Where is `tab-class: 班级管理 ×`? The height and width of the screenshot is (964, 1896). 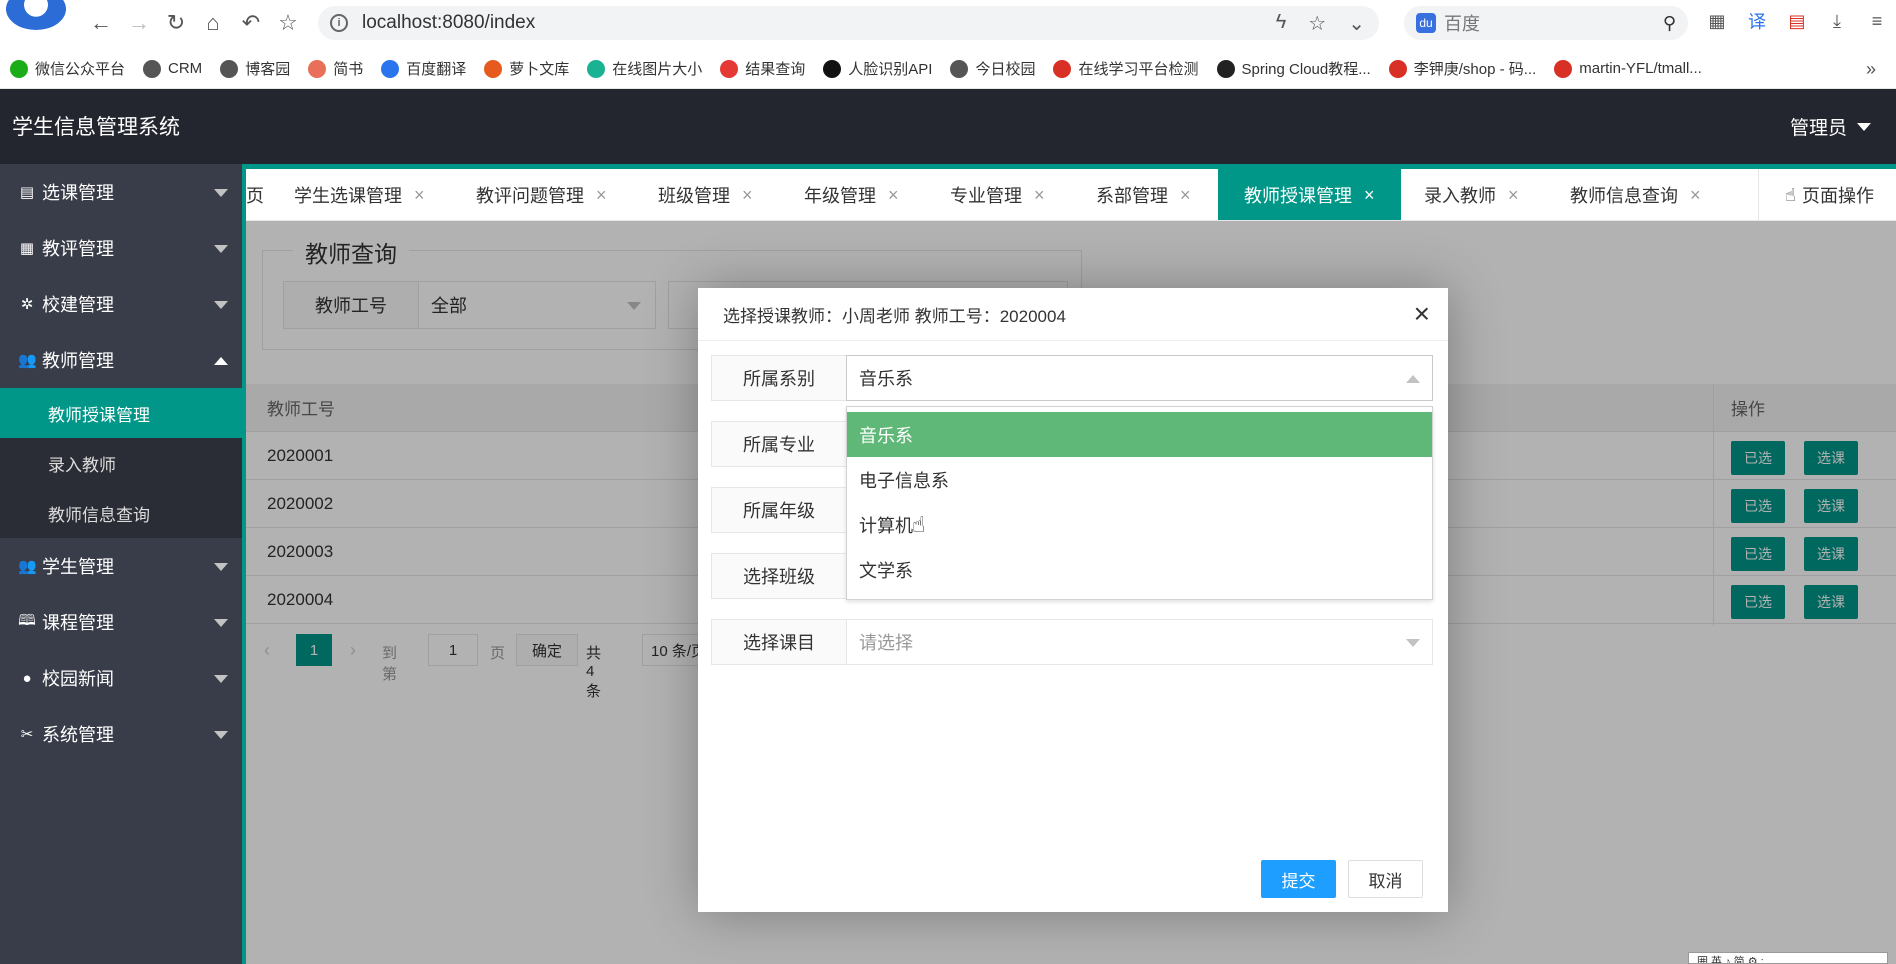 tab-class: 班级管理 × is located at coordinates (705, 194).